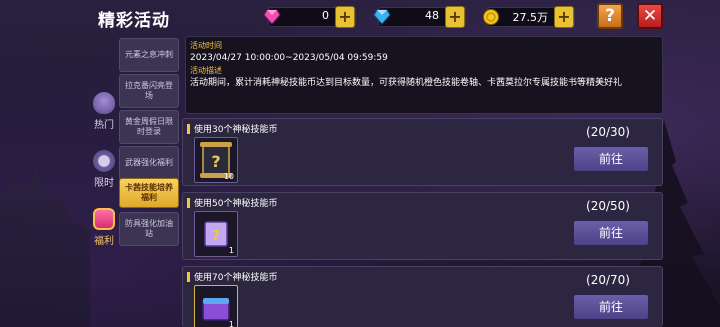 This screenshot has height=327, width=720. Describe the element at coordinates (491, 17) in the screenshot. I see `gold-coin-icon` at that location.